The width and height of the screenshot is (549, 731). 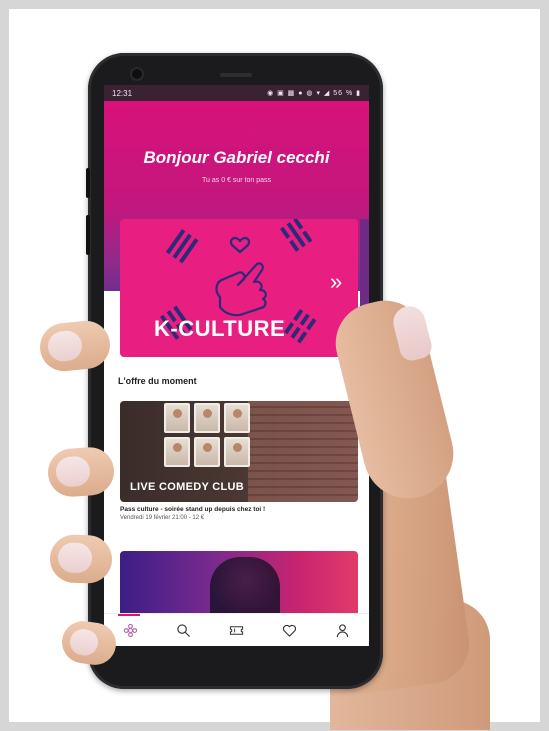 What do you see at coordinates (187, 487) in the screenshot?
I see `offer-card-title: LIVE COMEDY CLUB` at bounding box center [187, 487].